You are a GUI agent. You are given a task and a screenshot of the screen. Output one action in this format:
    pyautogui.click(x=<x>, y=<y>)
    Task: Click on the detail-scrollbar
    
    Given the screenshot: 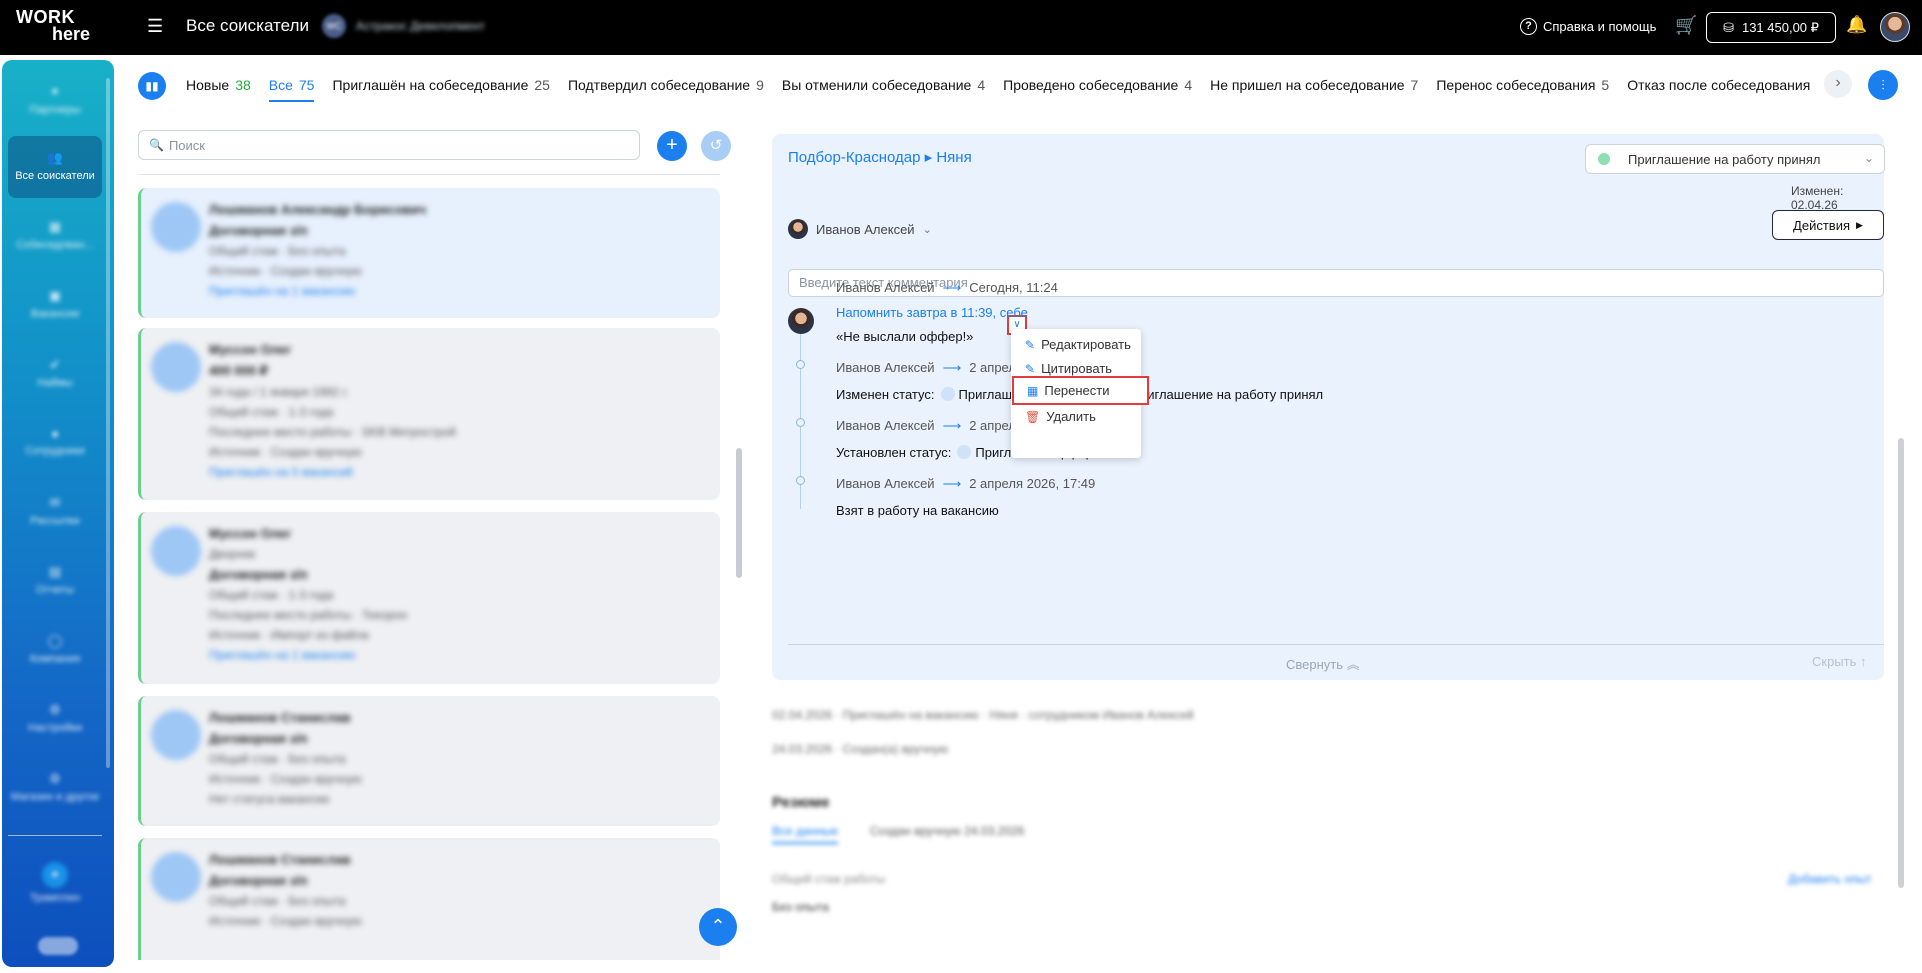 What is the action you would take?
    pyautogui.click(x=1901, y=548)
    